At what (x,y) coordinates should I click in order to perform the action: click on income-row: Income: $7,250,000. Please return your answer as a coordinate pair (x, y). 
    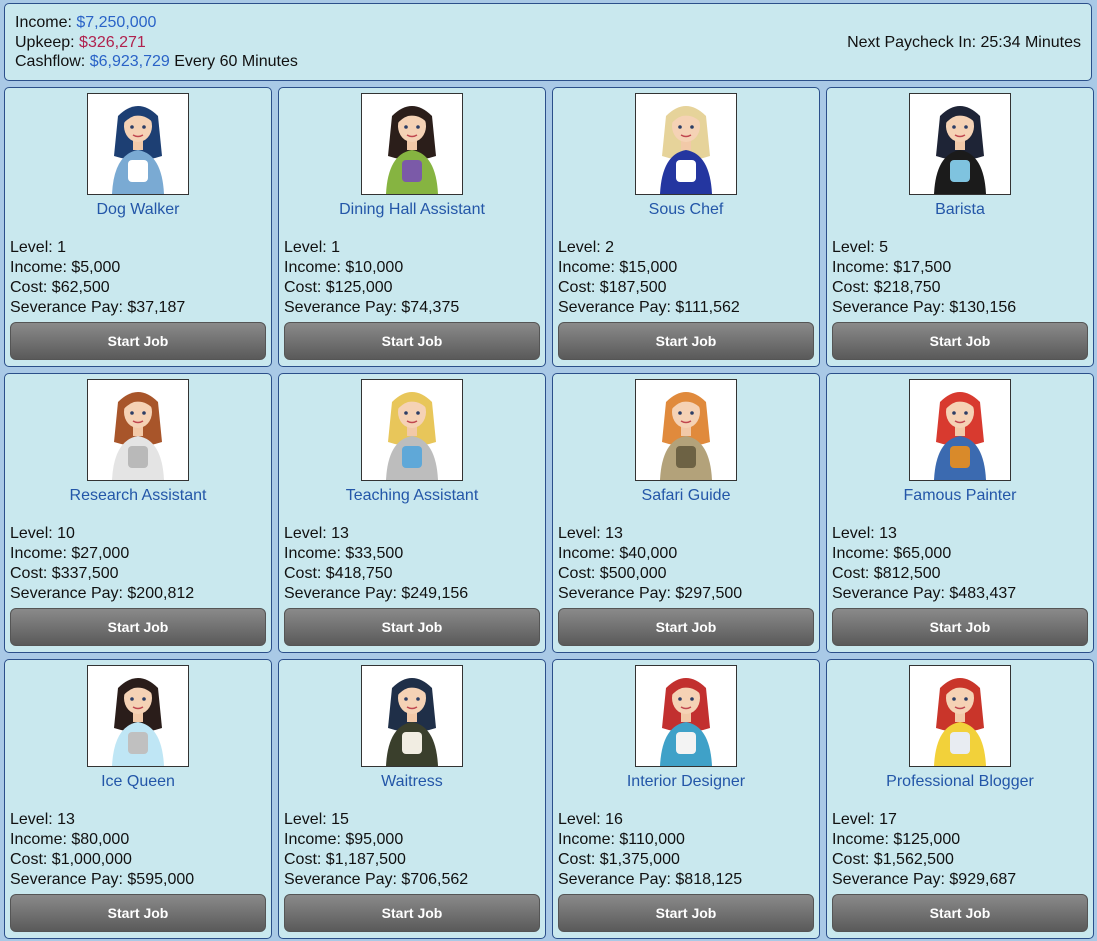
    Looking at the image, I should click on (548, 23).